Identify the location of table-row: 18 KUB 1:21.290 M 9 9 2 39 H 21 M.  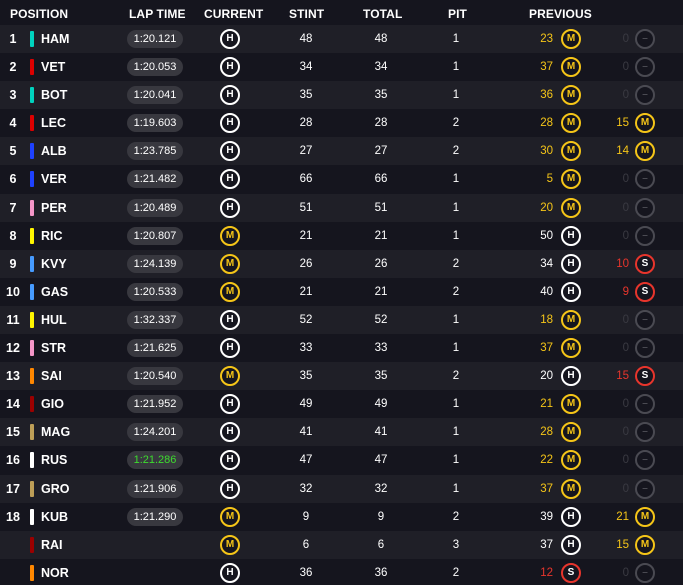
(341, 516).